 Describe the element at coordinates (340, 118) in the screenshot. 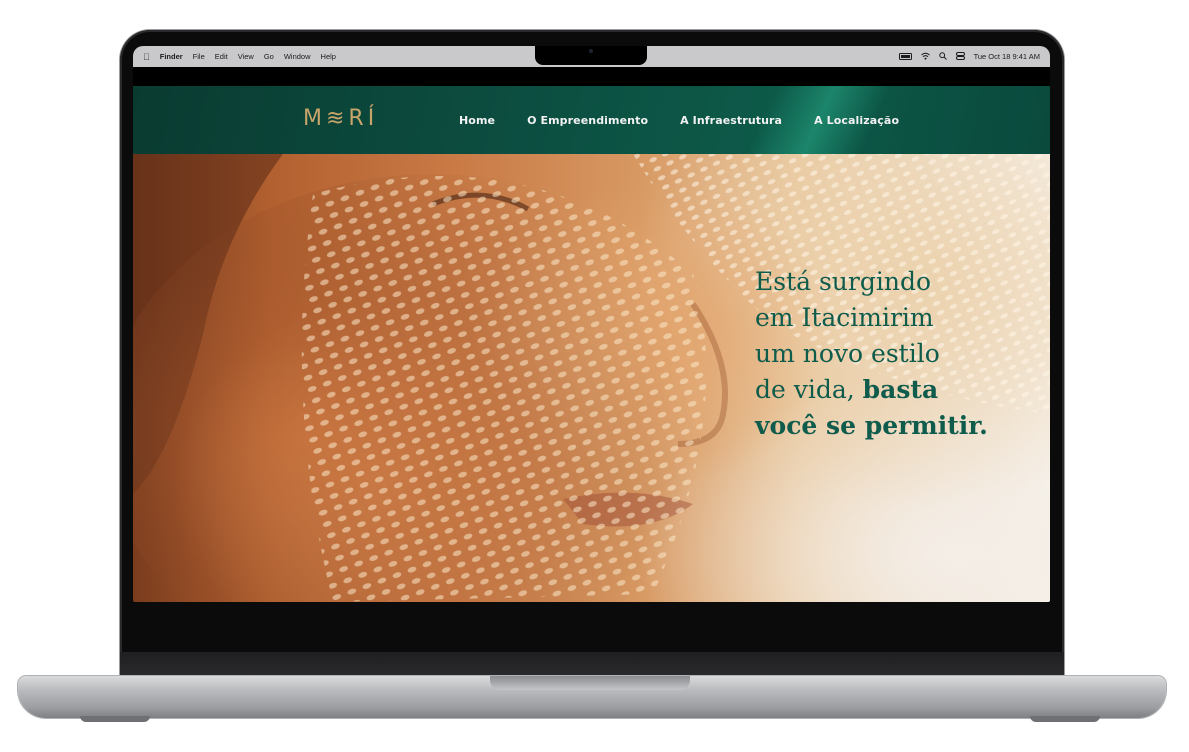

I see `site-logo: M≋RÍ` at that location.